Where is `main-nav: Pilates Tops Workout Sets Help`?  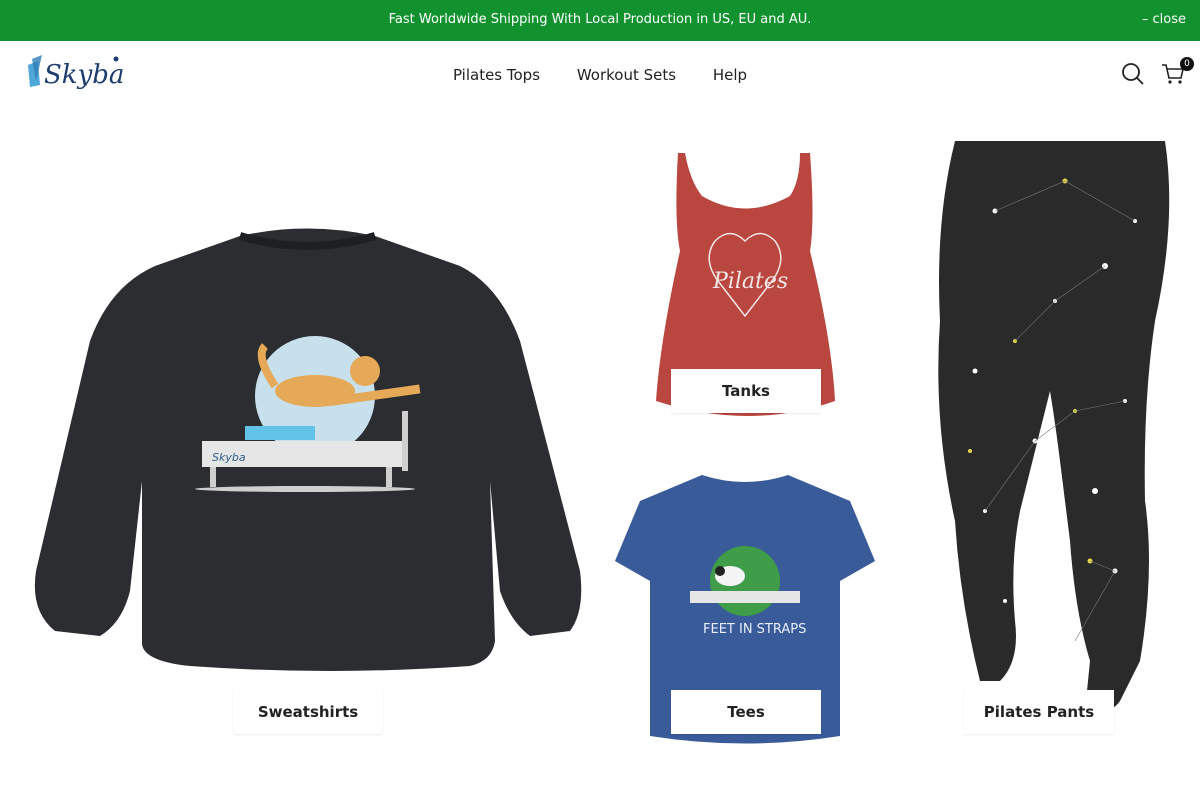
main-nav: Pilates Tops Workout Sets Help is located at coordinates (600, 75).